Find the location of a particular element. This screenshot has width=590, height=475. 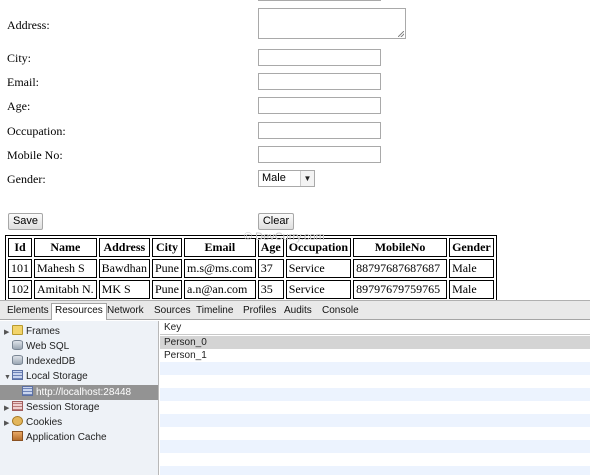

tab-resources: Resources is located at coordinates (79, 311).